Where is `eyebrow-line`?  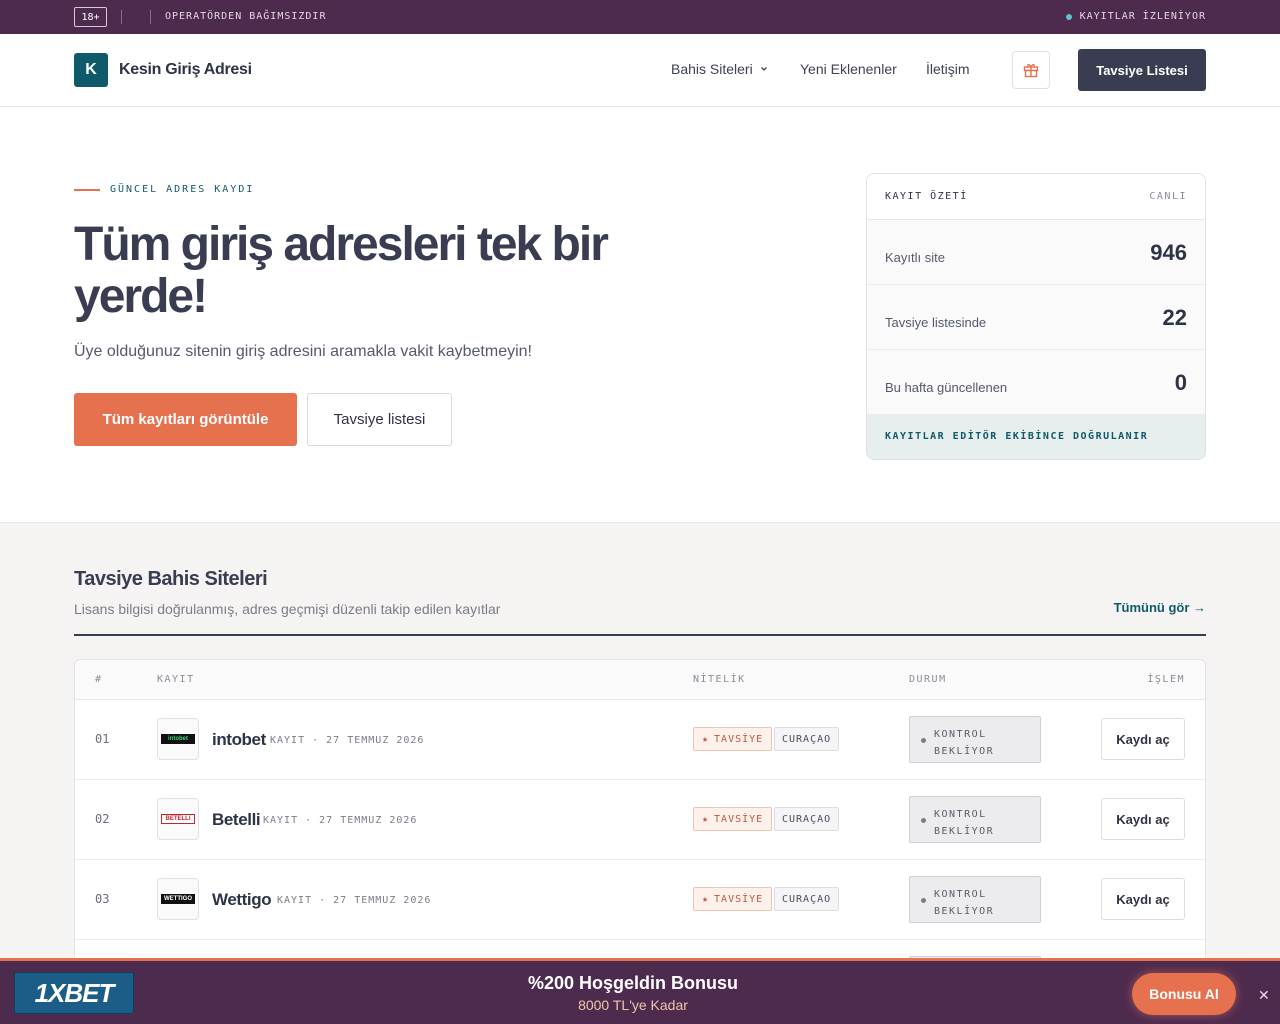
eyebrow-line is located at coordinates (87, 189).